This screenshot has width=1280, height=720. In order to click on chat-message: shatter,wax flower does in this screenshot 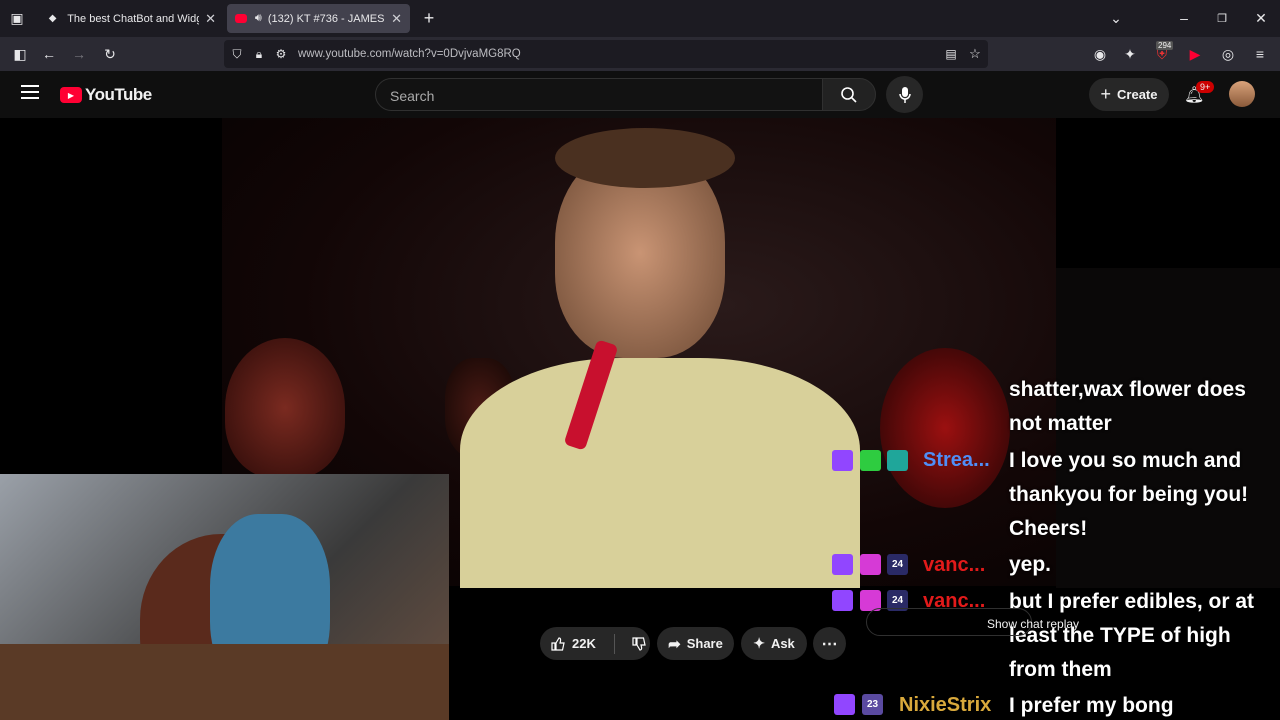, I will do `click(1127, 389)`.